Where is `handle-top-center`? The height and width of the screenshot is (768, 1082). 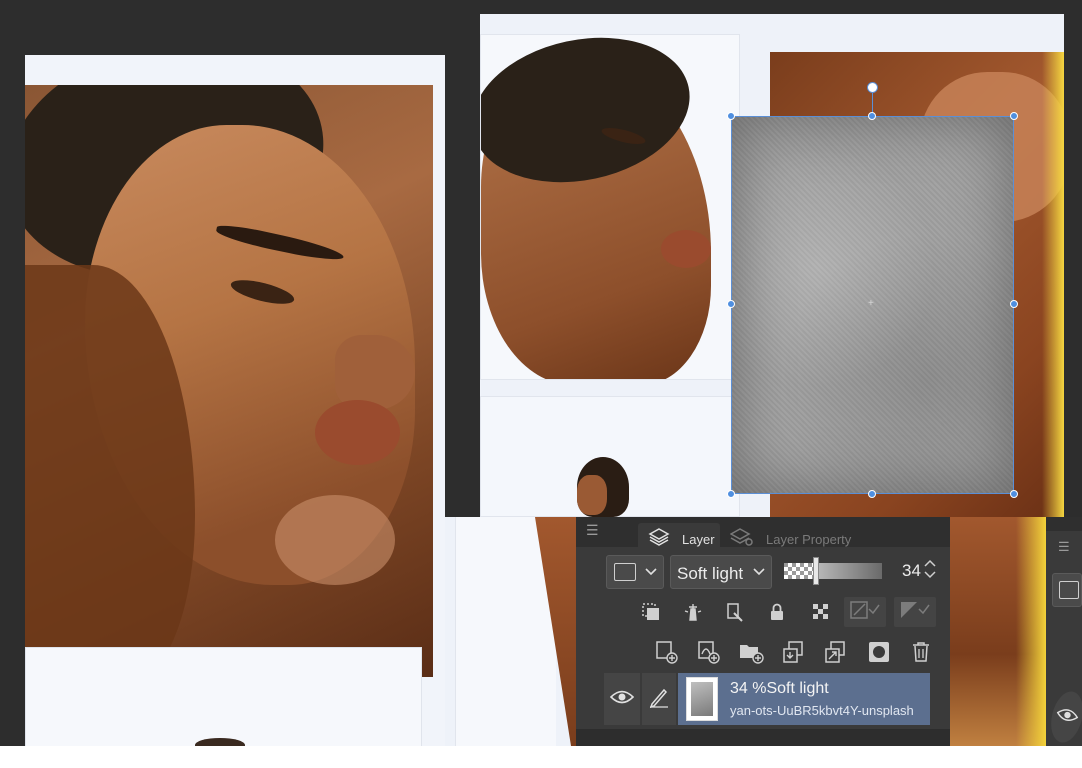
handle-top-center is located at coordinates (872, 116).